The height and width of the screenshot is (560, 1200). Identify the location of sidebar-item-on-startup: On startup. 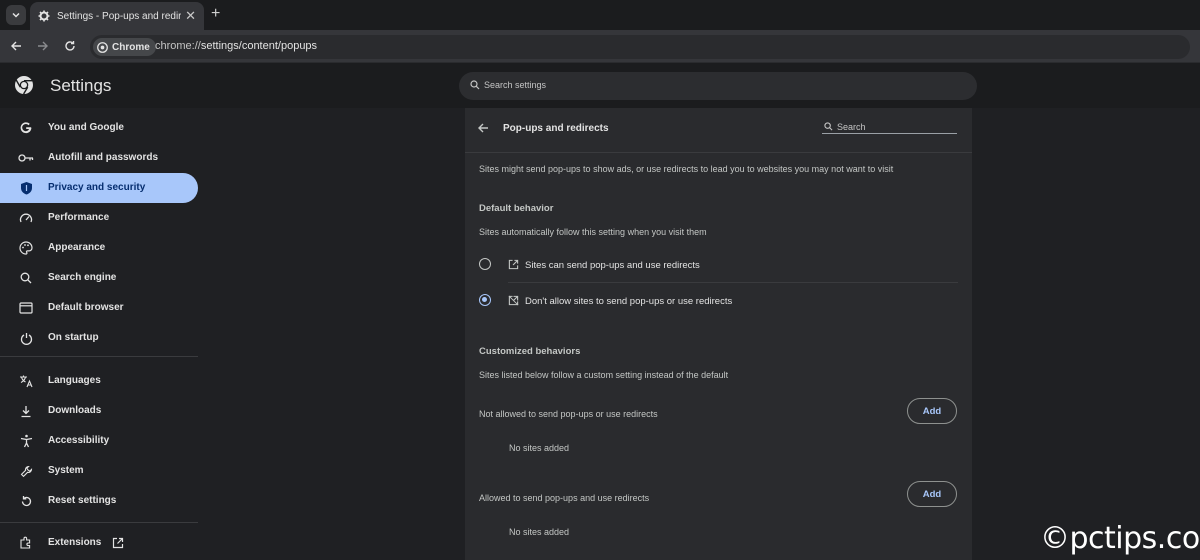
(99, 338).